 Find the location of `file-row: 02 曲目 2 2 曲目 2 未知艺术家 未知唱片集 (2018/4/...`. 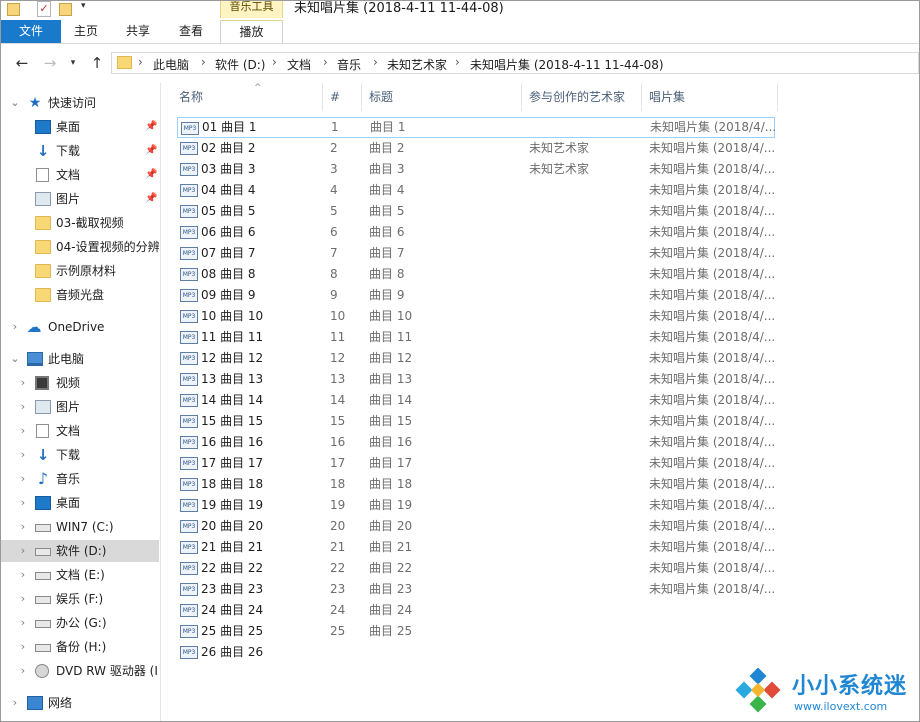

file-row: 02 曲目 2 2 曲目 2 未知艺术家 未知唱片集 (2018/4/... is located at coordinates (476, 148).